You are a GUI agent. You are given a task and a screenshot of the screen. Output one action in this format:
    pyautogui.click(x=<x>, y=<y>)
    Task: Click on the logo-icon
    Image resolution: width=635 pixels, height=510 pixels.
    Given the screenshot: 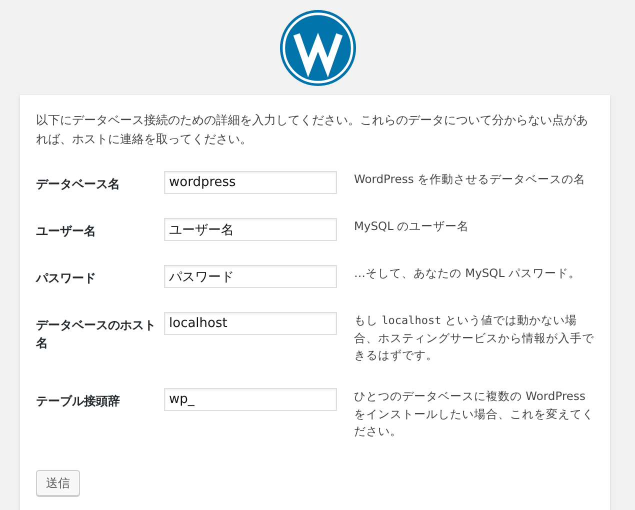 What is the action you would take?
    pyautogui.click(x=317, y=47)
    